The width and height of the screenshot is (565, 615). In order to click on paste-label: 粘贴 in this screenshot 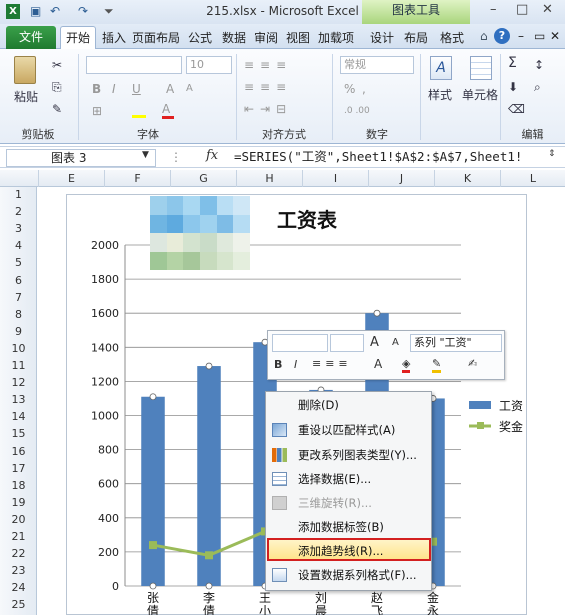, I will do `click(26, 97)`.